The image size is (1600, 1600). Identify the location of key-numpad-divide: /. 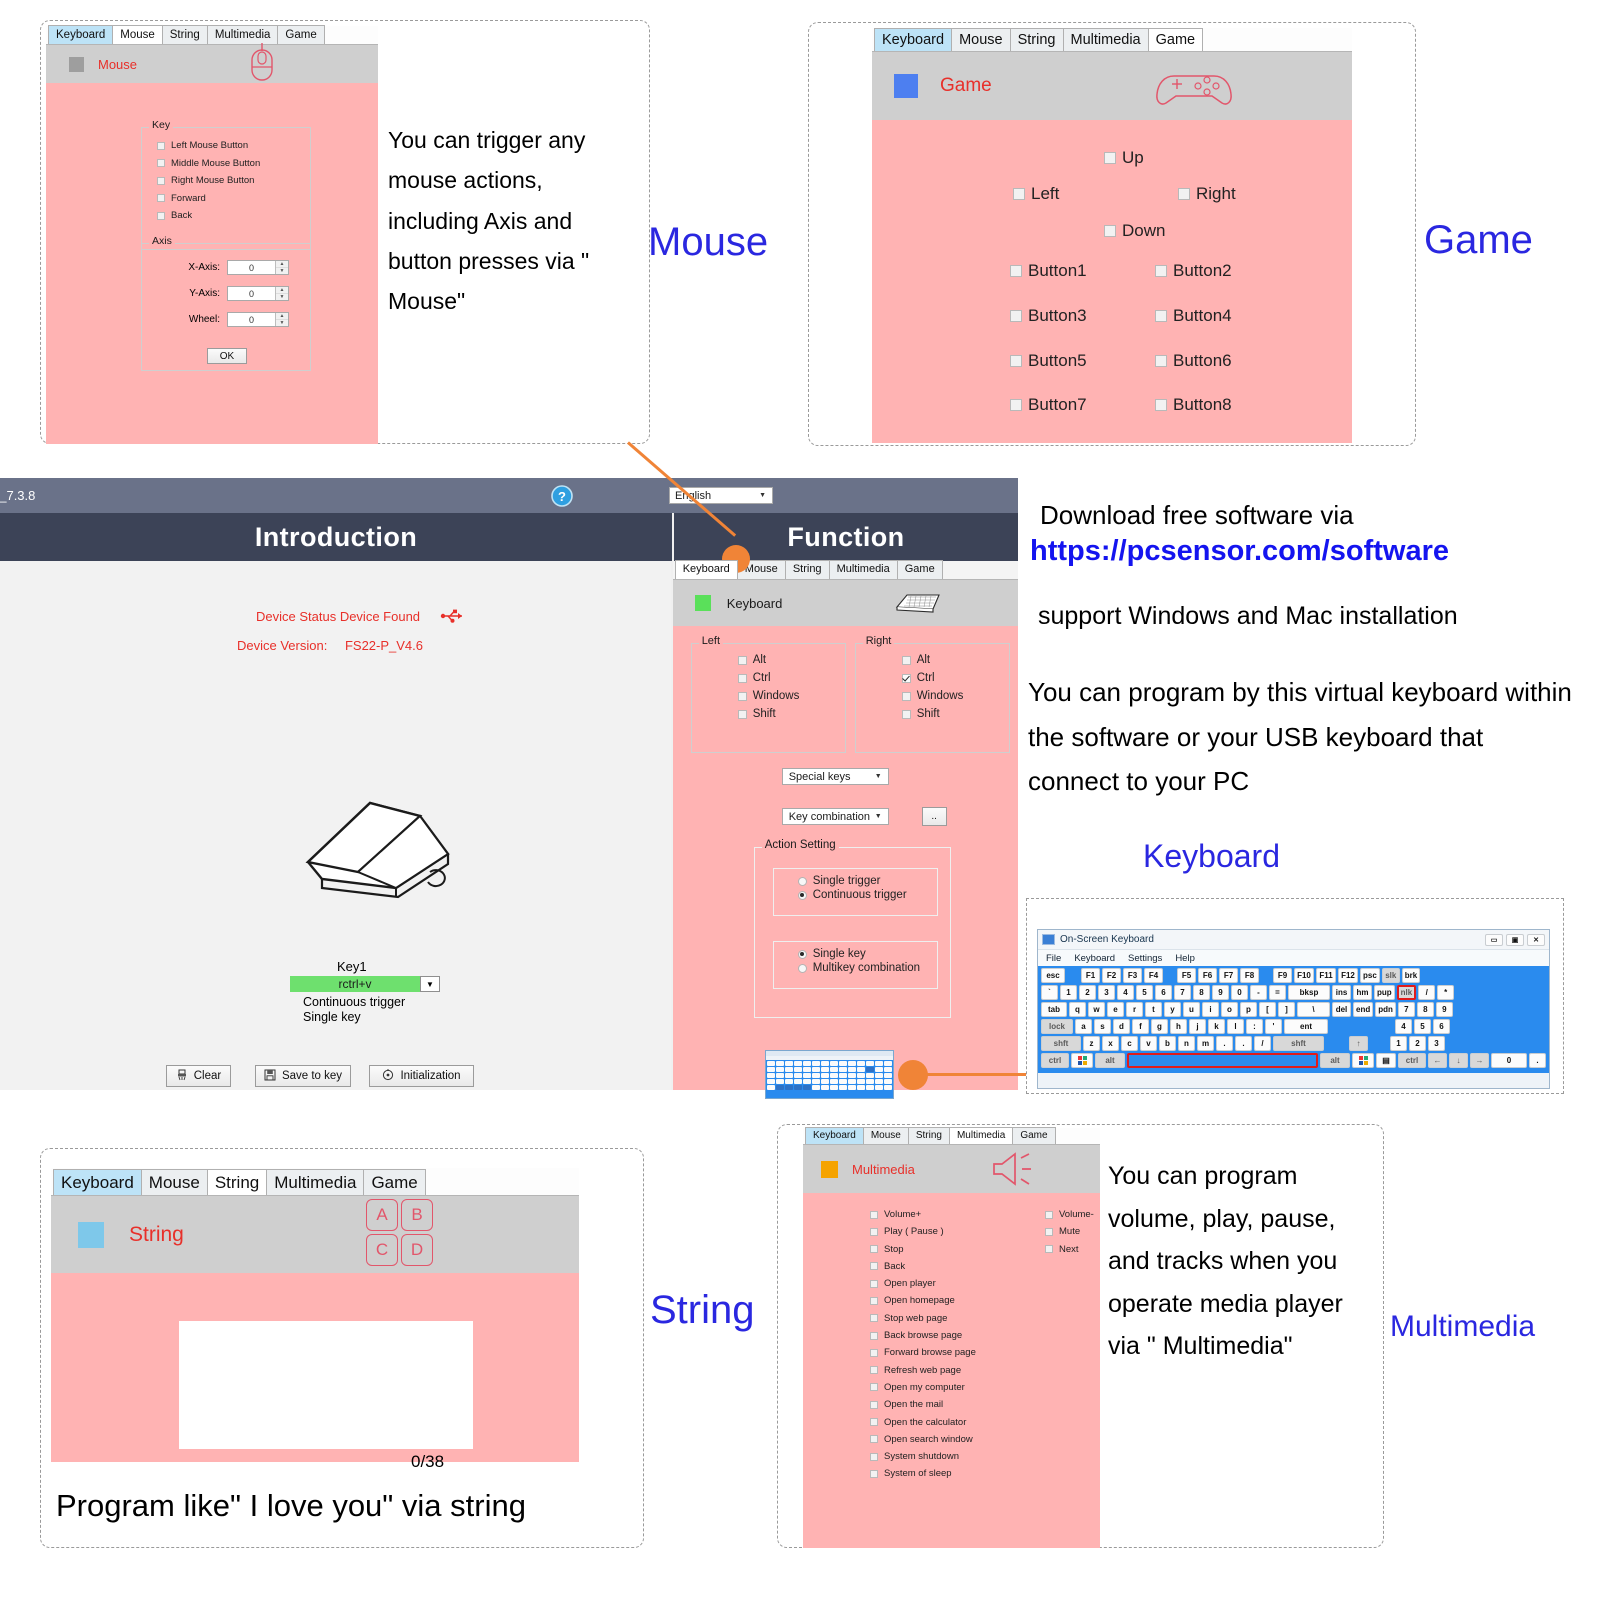
(1427, 992).